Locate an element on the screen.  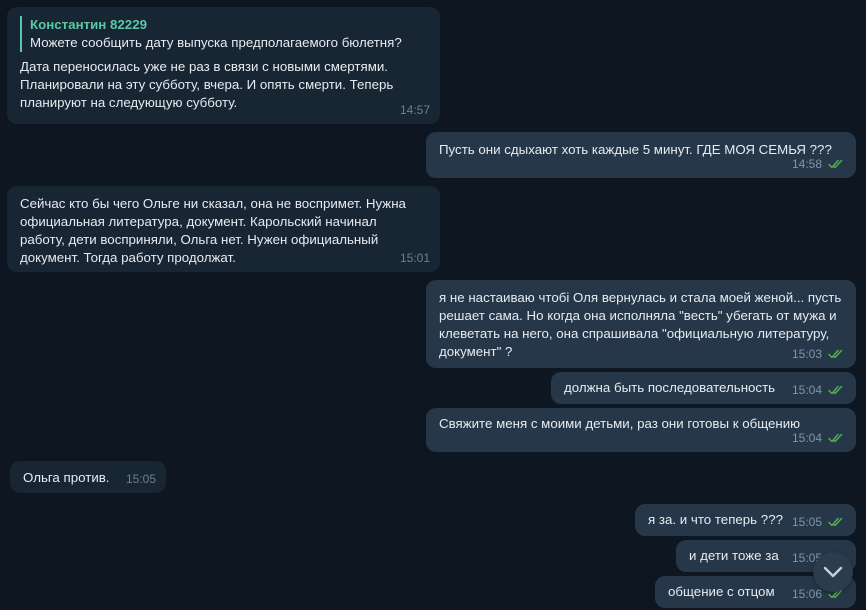
message-time: 15:03 is located at coordinates (806, 354).